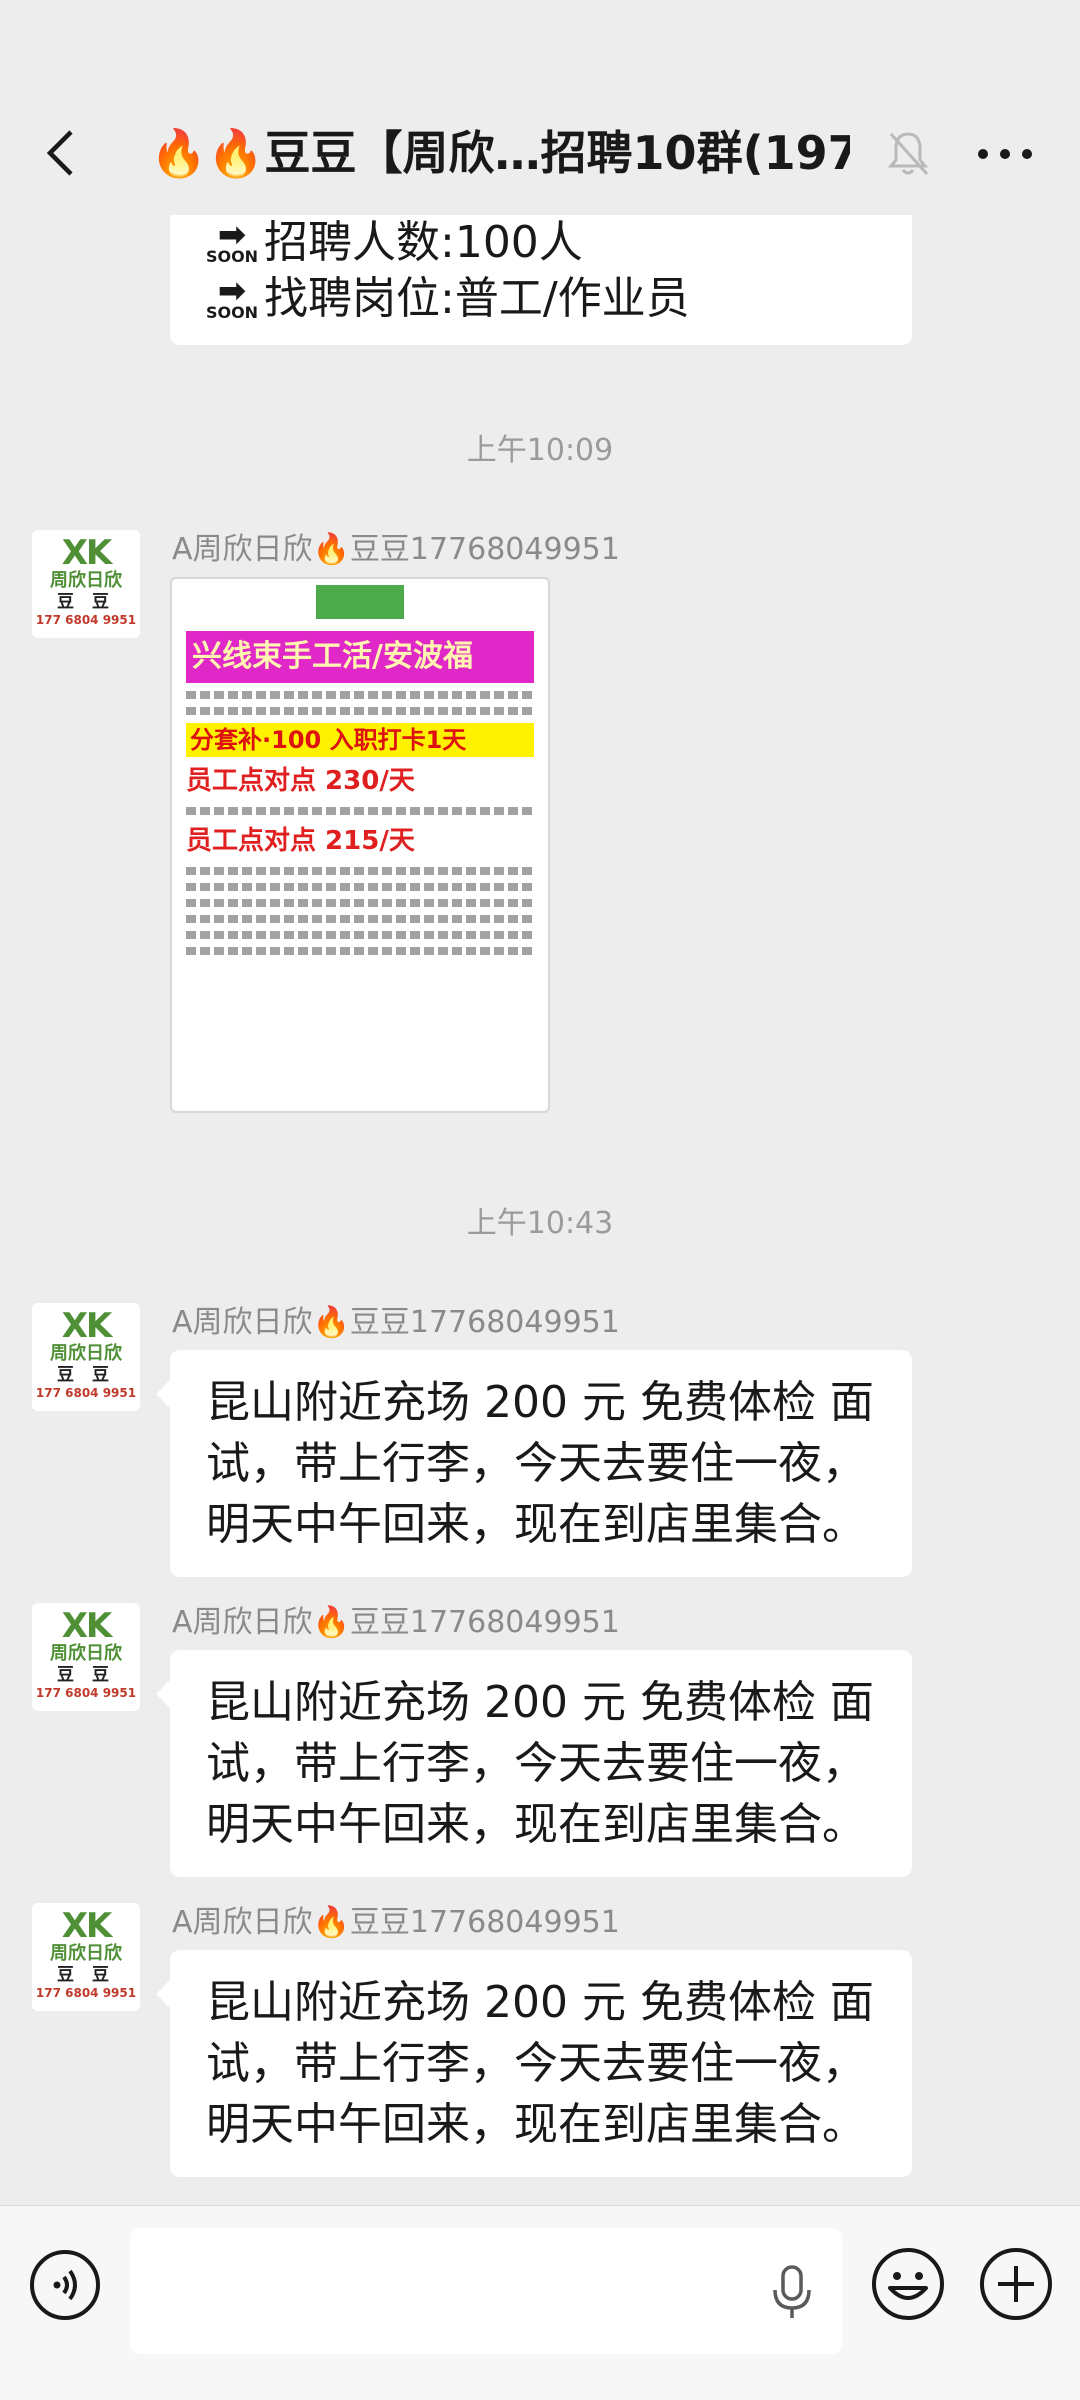 The image size is (1080, 2400). I want to click on back-button, so click(60, 153).